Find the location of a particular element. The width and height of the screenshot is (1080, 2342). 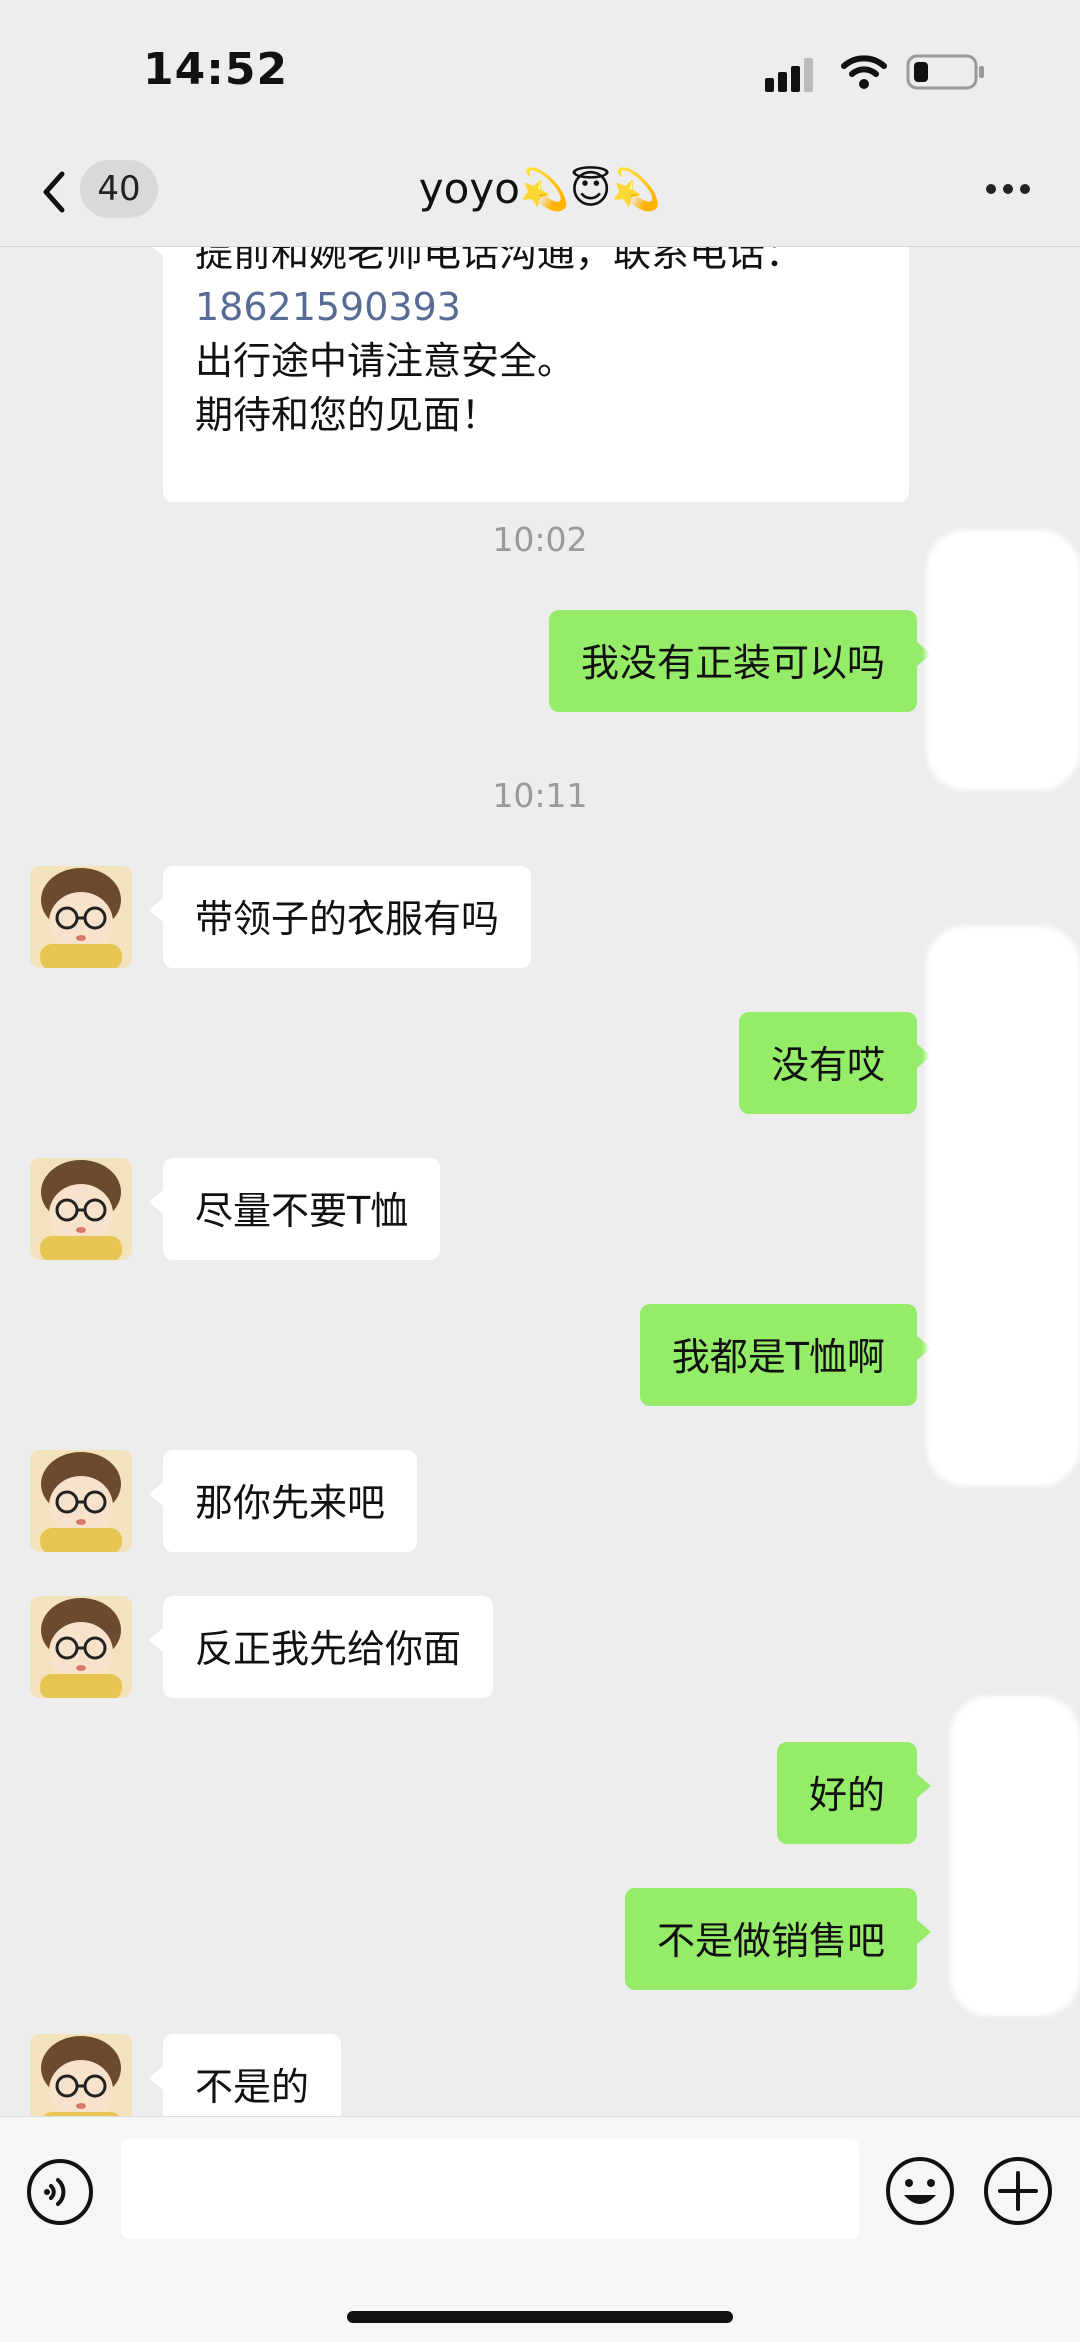

chat-header: 40 yoyo💫😇💫 is located at coordinates (540, 193).